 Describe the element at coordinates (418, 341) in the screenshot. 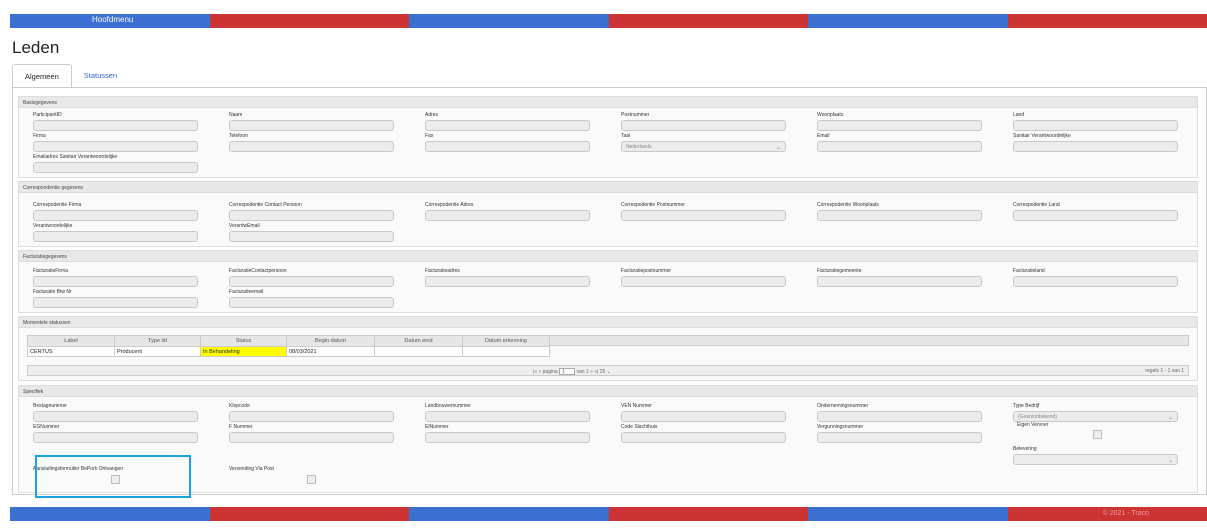

I see `column-header: Datum eind` at that location.